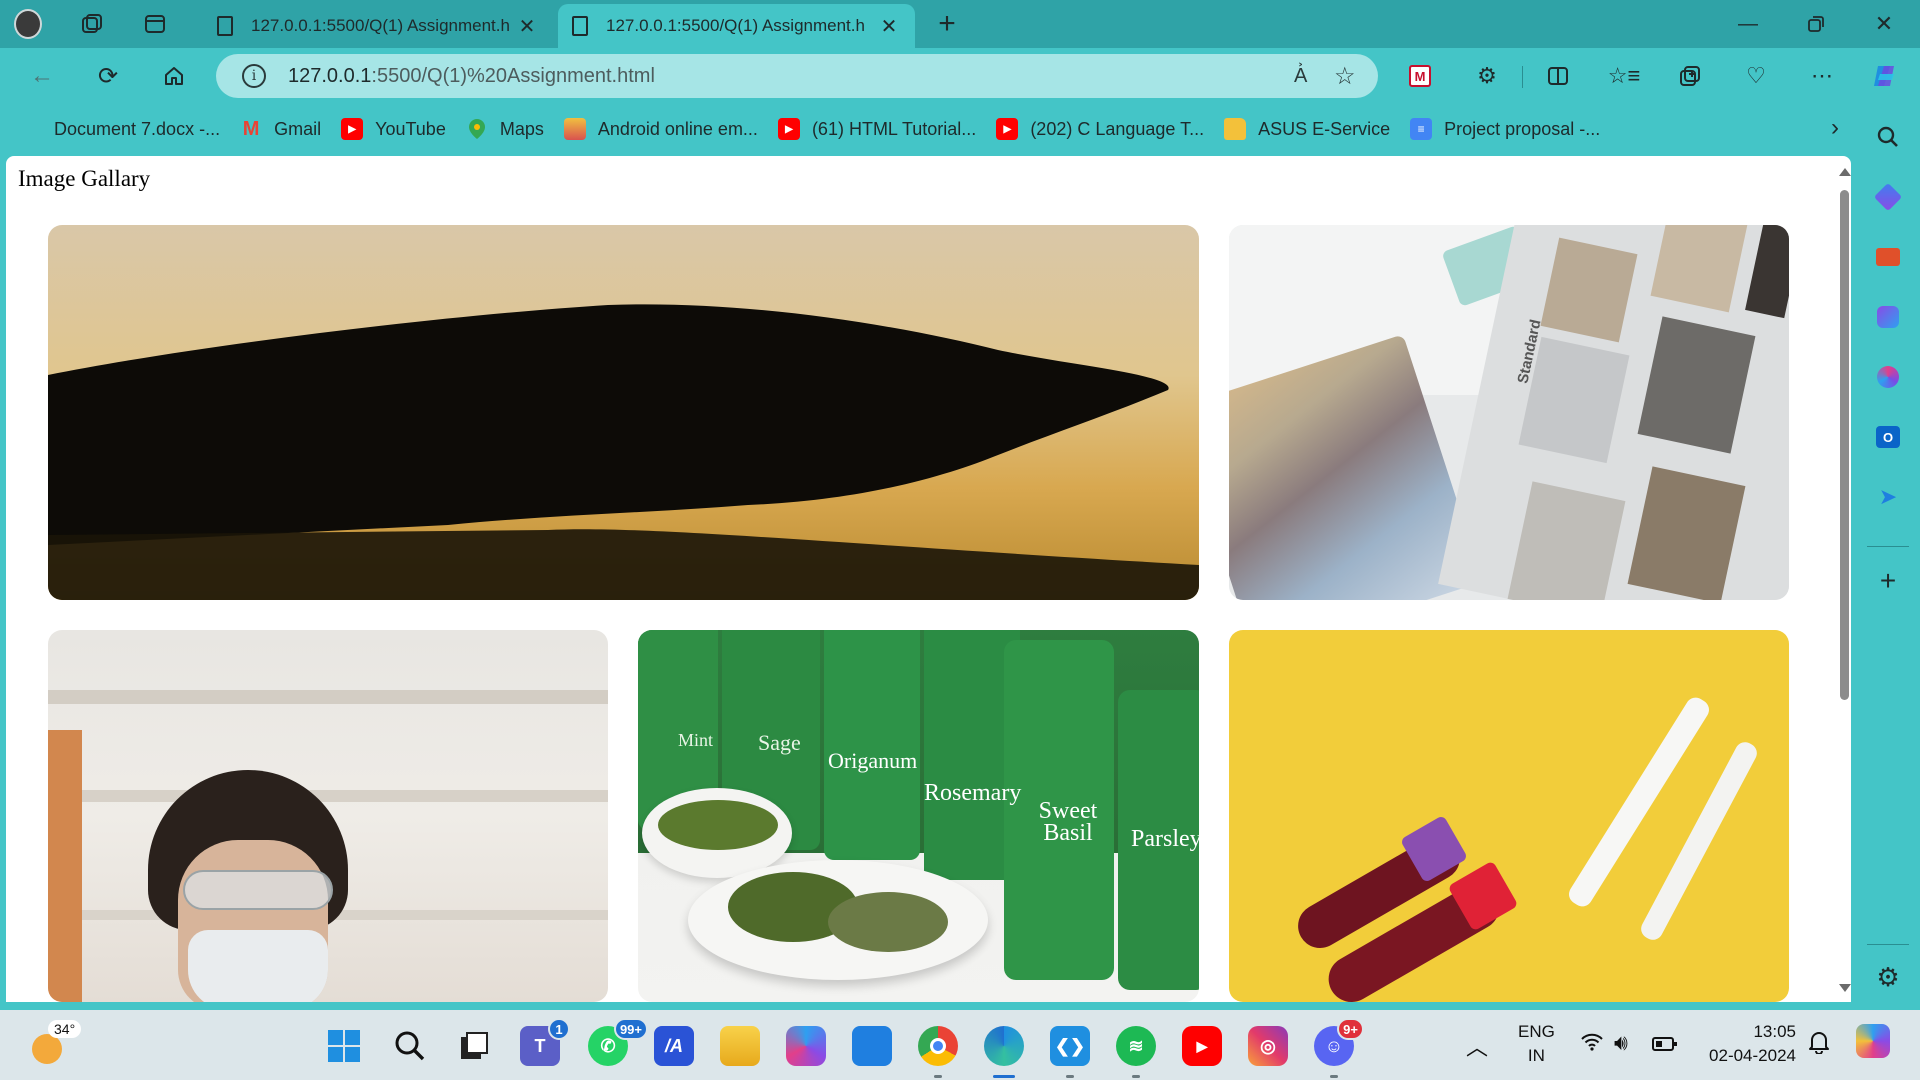 The image size is (1920, 1080). Describe the element at coordinates (938, 1052) in the screenshot. I see `chrome-icon` at that location.